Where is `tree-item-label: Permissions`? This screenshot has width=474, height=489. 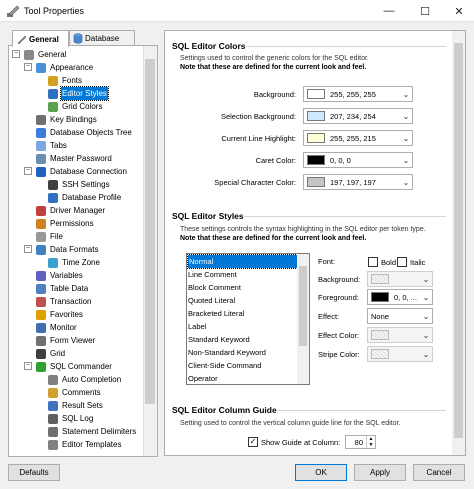
tree-item-label: Permissions is located at coordinates (72, 223).